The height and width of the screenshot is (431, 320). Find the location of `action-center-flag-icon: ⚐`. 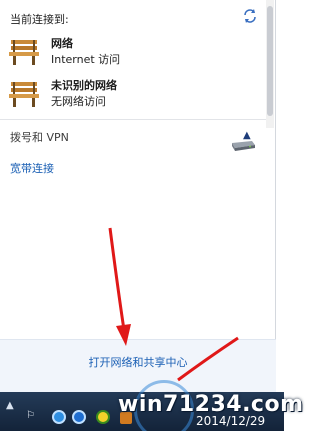

action-center-flag-icon: ⚐ is located at coordinates (30, 415).